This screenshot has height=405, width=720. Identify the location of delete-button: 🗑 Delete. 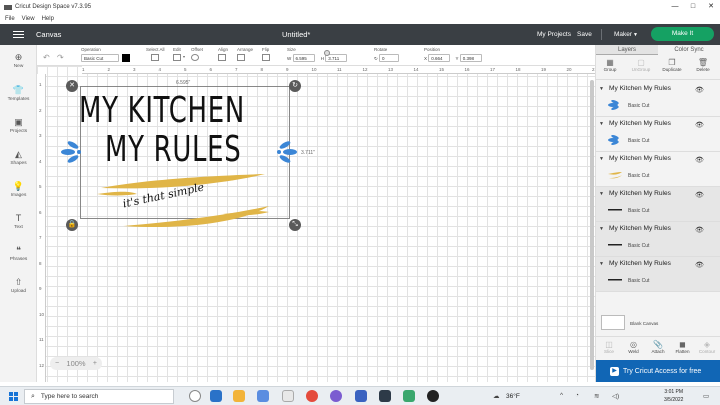
(703, 65).